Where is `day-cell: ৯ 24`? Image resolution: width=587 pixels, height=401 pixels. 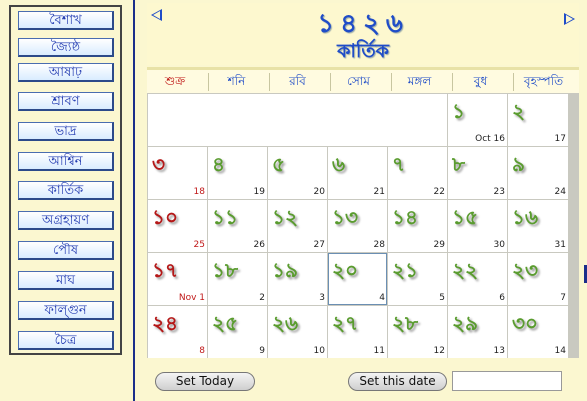 day-cell: ৯ 24 is located at coordinates (538, 173).